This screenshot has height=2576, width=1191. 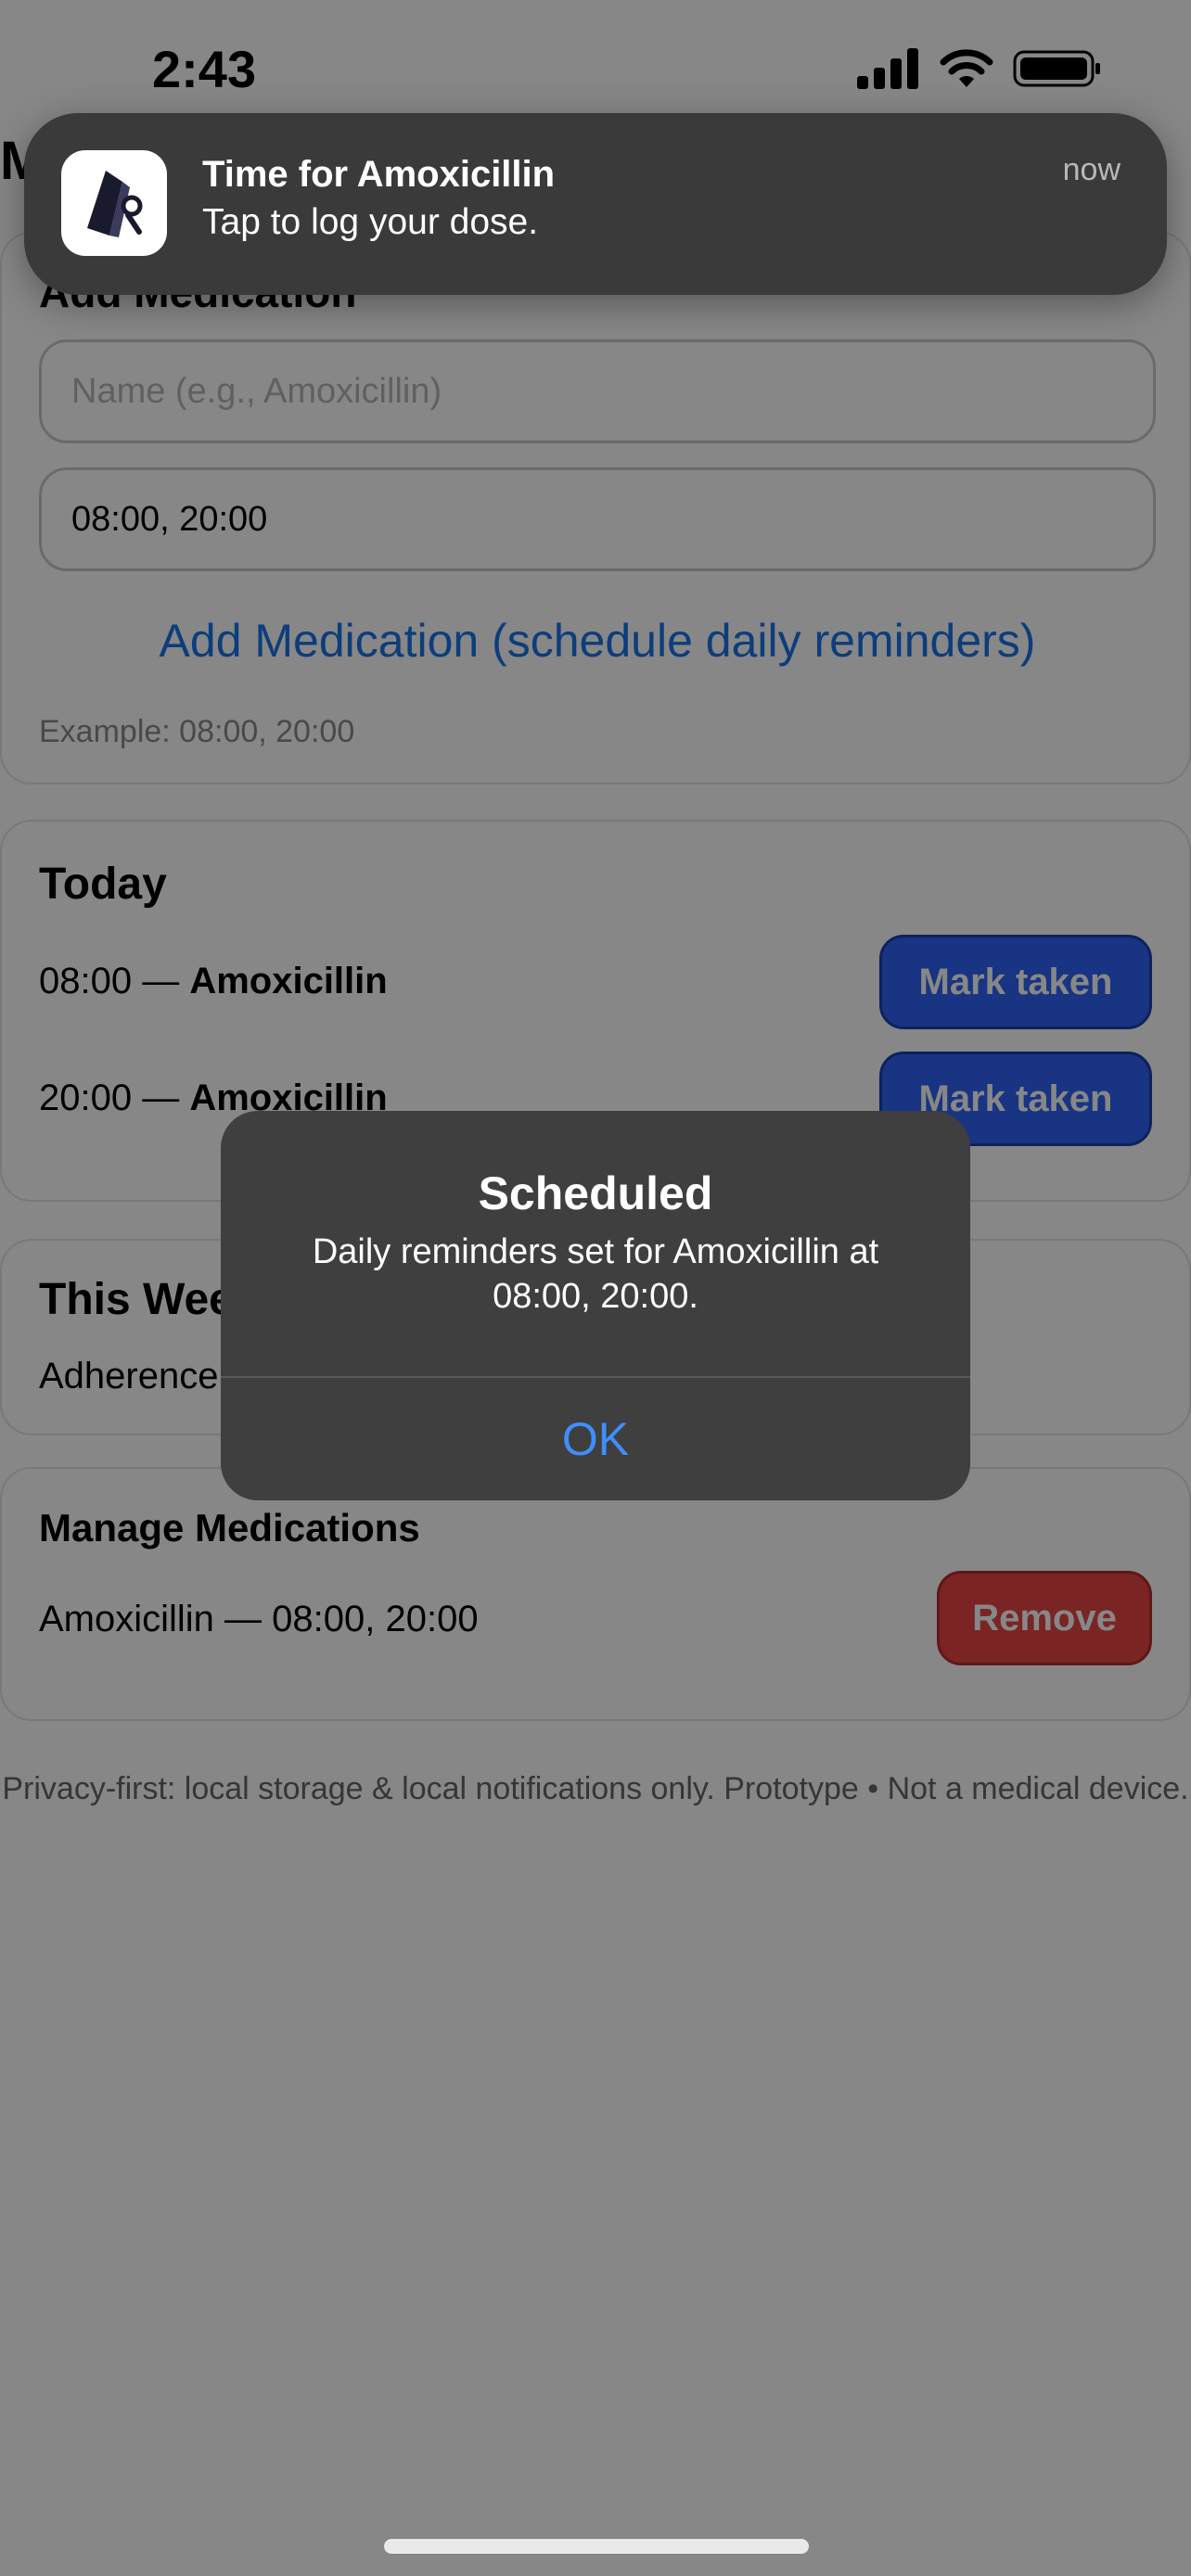 What do you see at coordinates (1091, 170) in the screenshot?
I see `notification-time: now` at bounding box center [1091, 170].